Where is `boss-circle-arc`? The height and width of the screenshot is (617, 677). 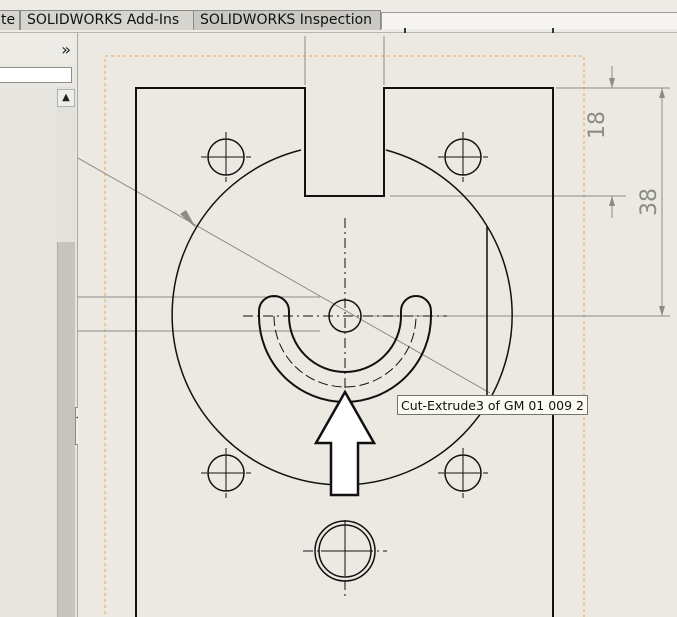
boss-circle-arc is located at coordinates (436, 188).